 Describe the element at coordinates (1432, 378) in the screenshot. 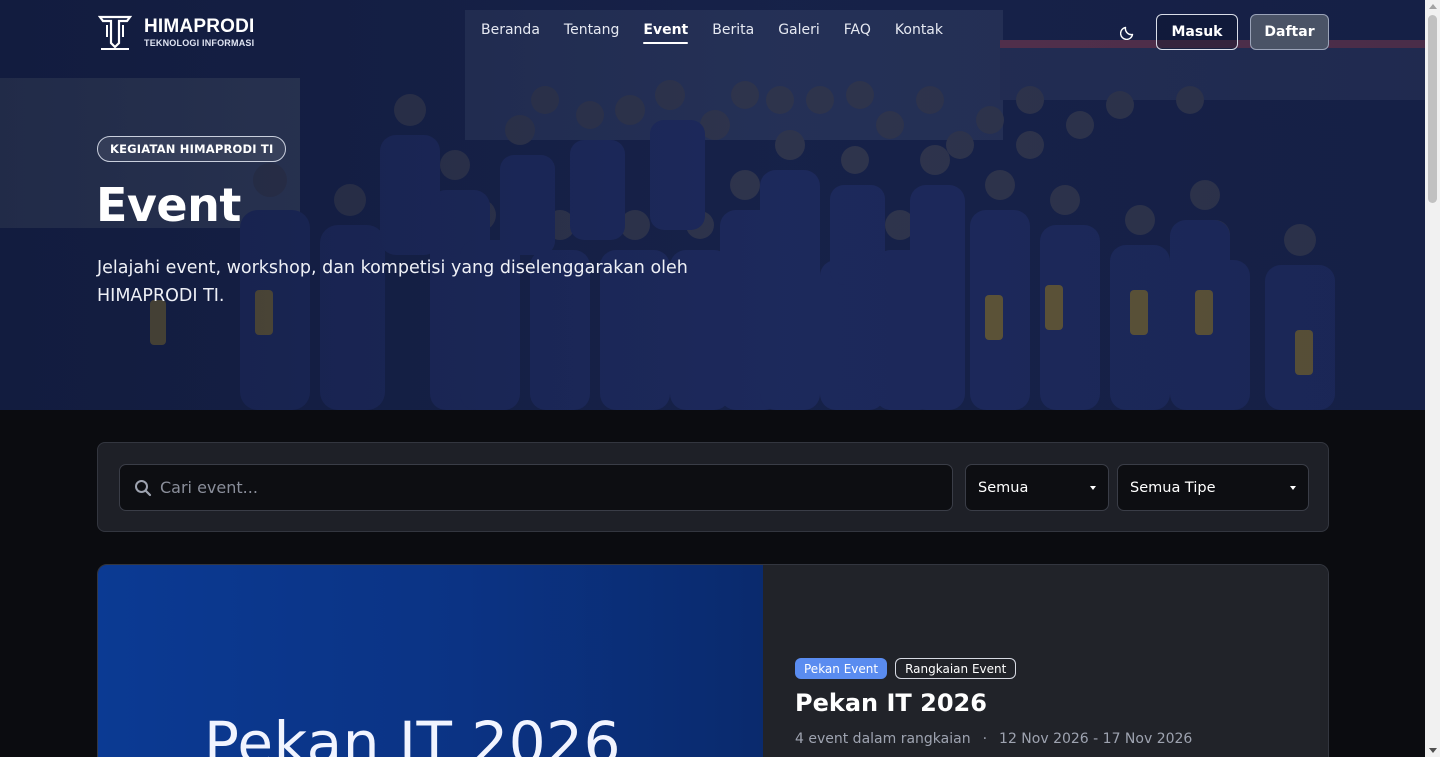

I see `page-scrollbar` at that location.